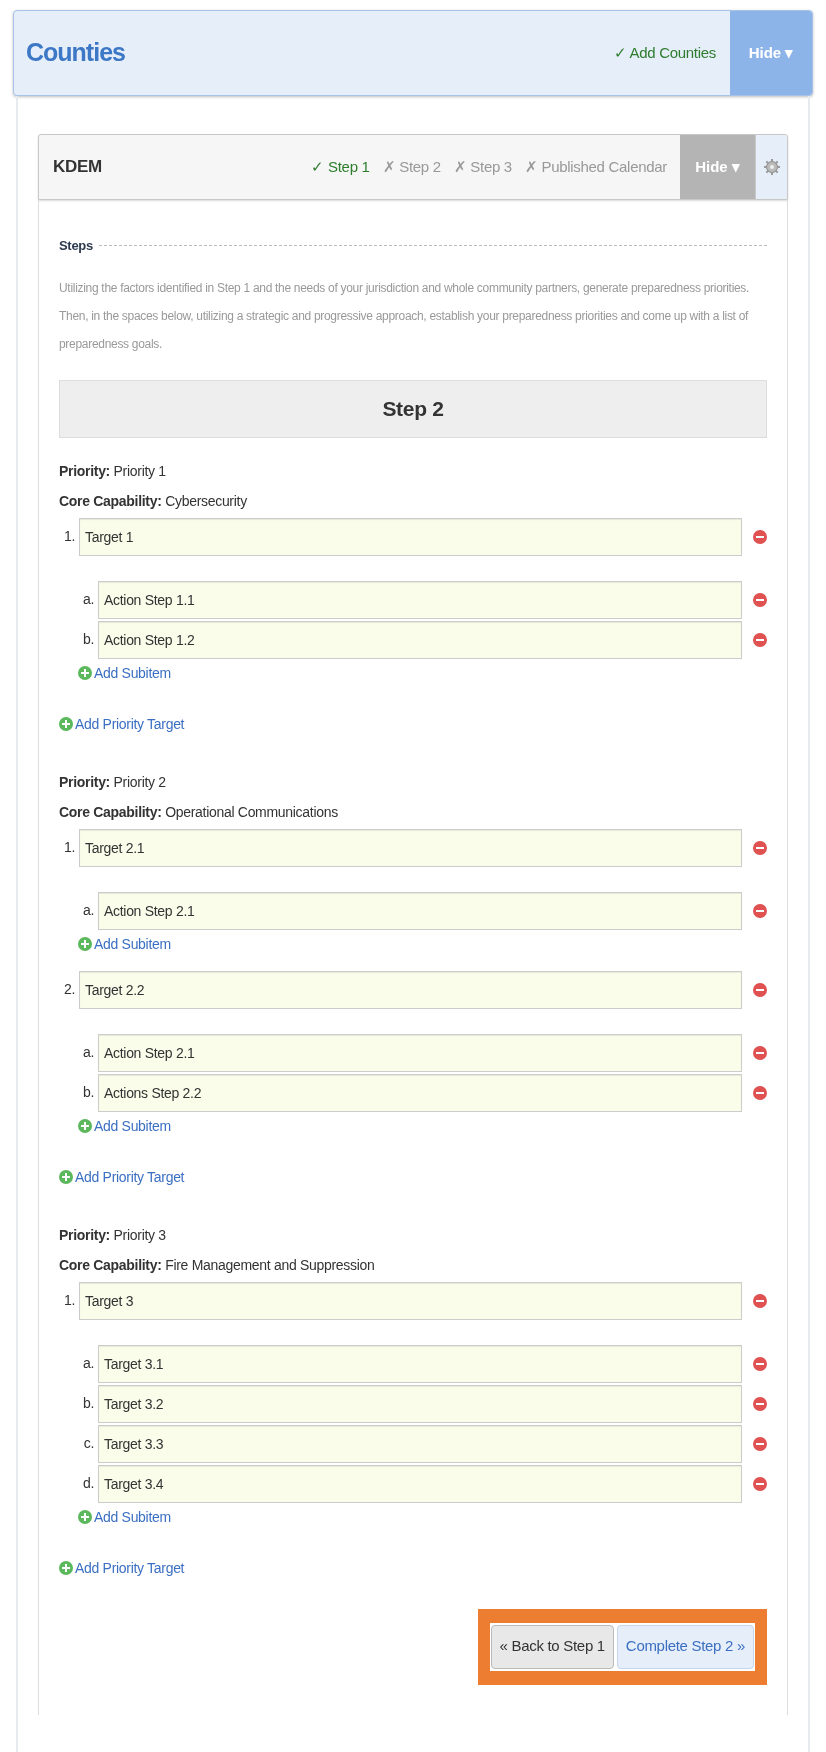 This screenshot has height=1752, width=826. Describe the element at coordinates (595, 167) in the screenshot. I see `step-link: ✗ Published Calendar` at that location.